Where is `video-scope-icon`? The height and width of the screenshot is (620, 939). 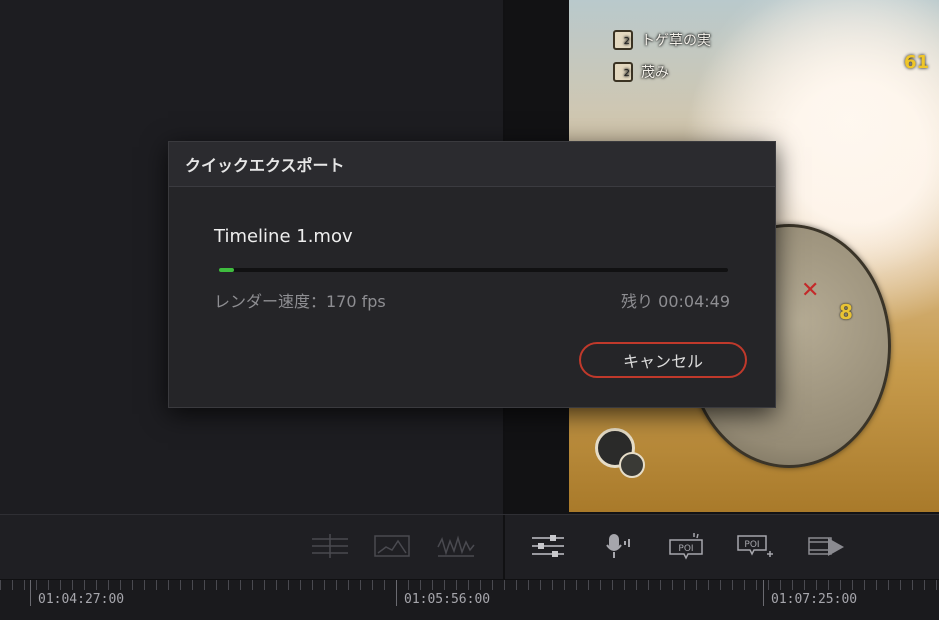 video-scope-icon is located at coordinates (392, 546).